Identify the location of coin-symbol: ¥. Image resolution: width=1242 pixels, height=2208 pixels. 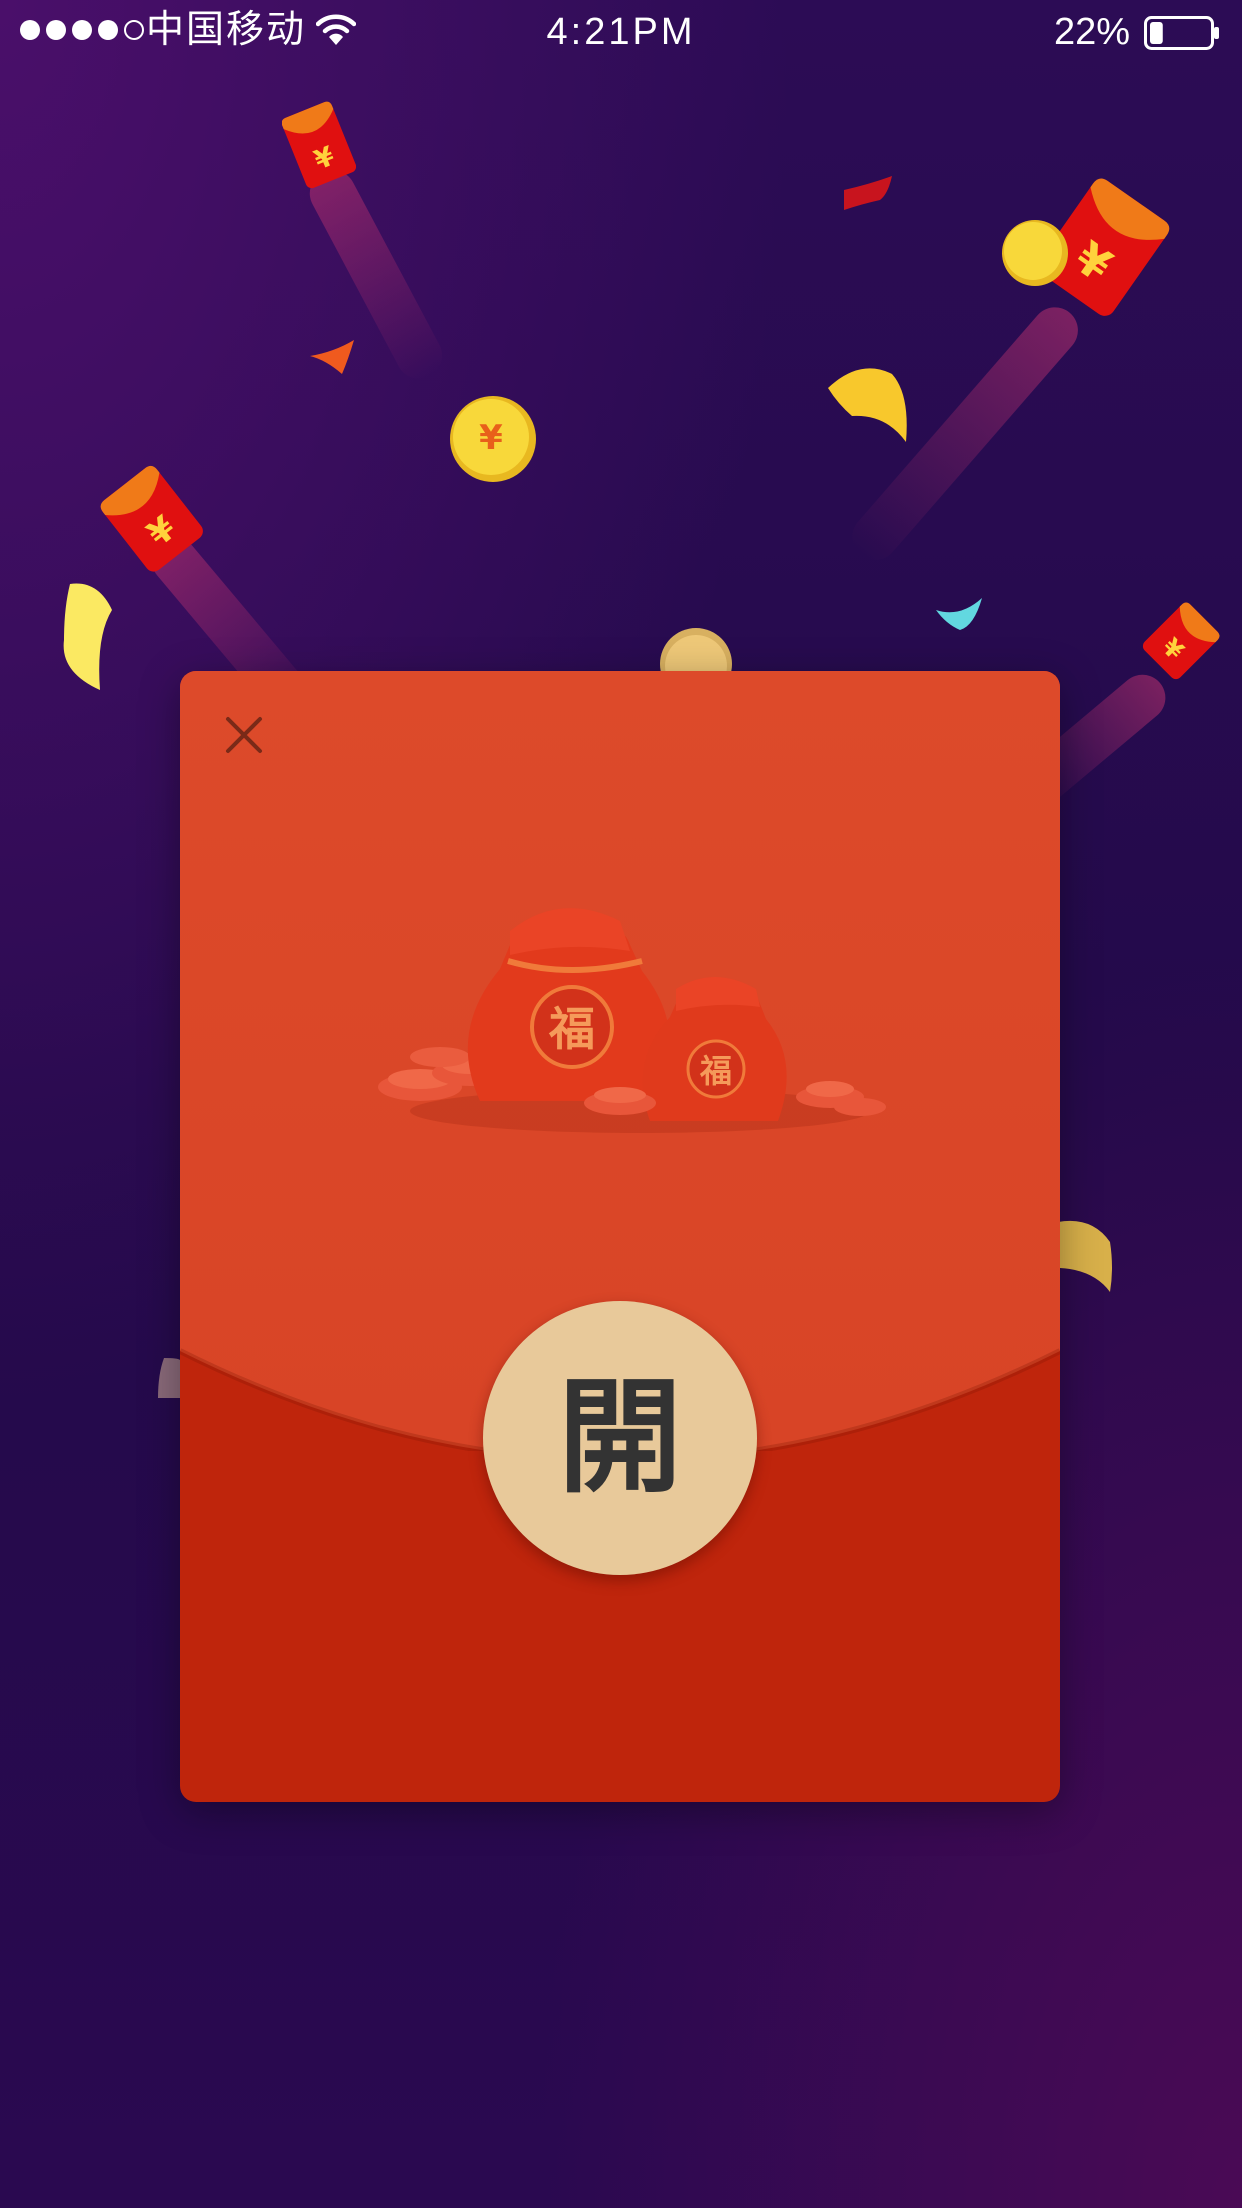
(491, 438).